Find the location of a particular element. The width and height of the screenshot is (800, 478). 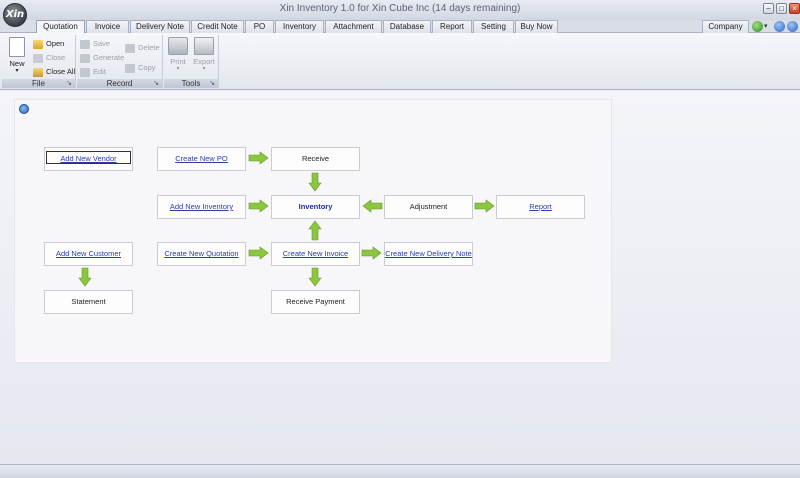

close-all-button: Close All is located at coordinates (54, 72).